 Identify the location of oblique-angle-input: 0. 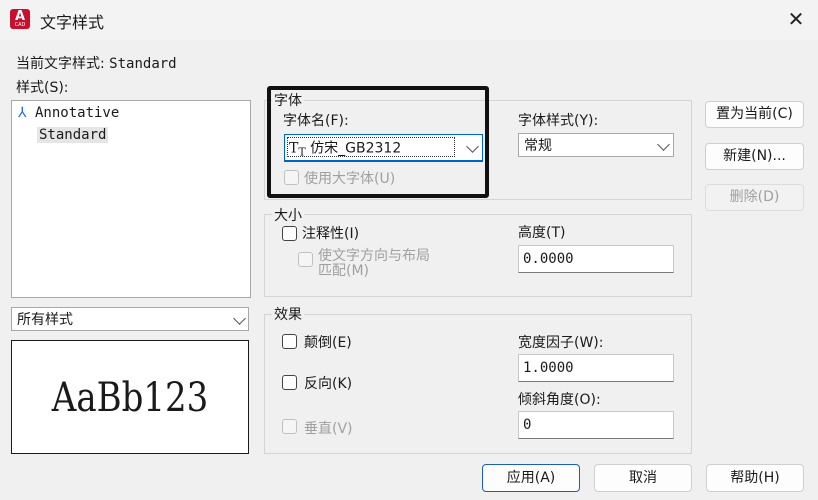
(596, 425).